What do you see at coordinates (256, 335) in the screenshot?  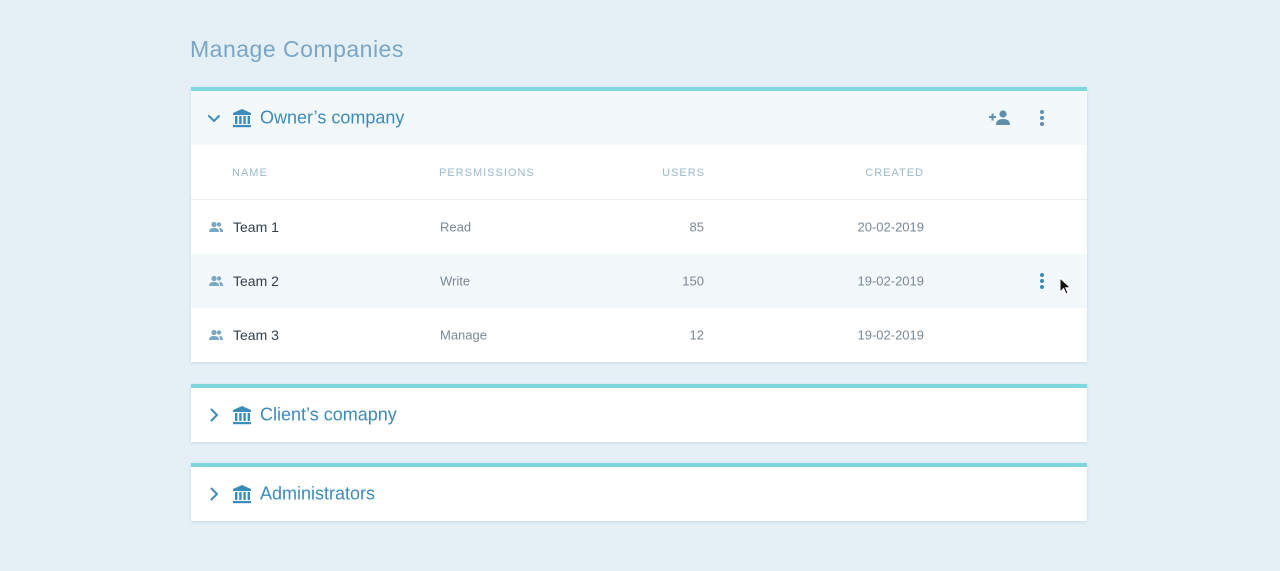 I see `team-name: Team 3` at bounding box center [256, 335].